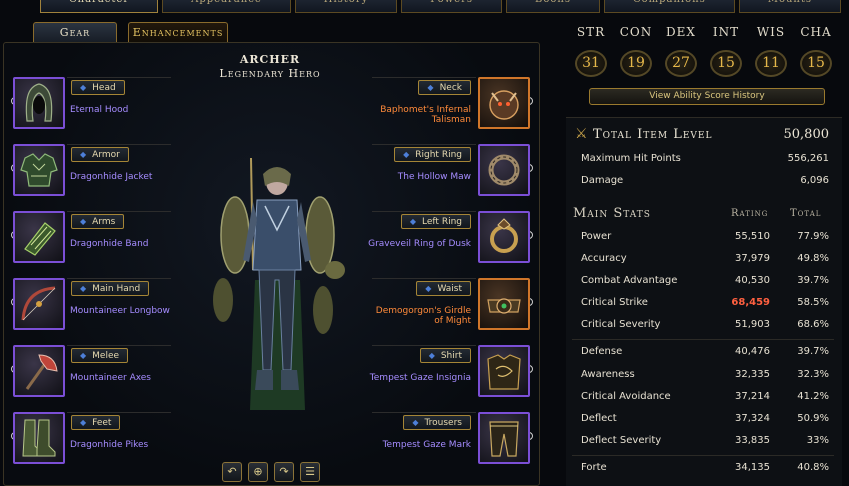 This screenshot has width=849, height=486. I want to click on stat-row: Maximum Hit Points 556,261, so click(706, 160).